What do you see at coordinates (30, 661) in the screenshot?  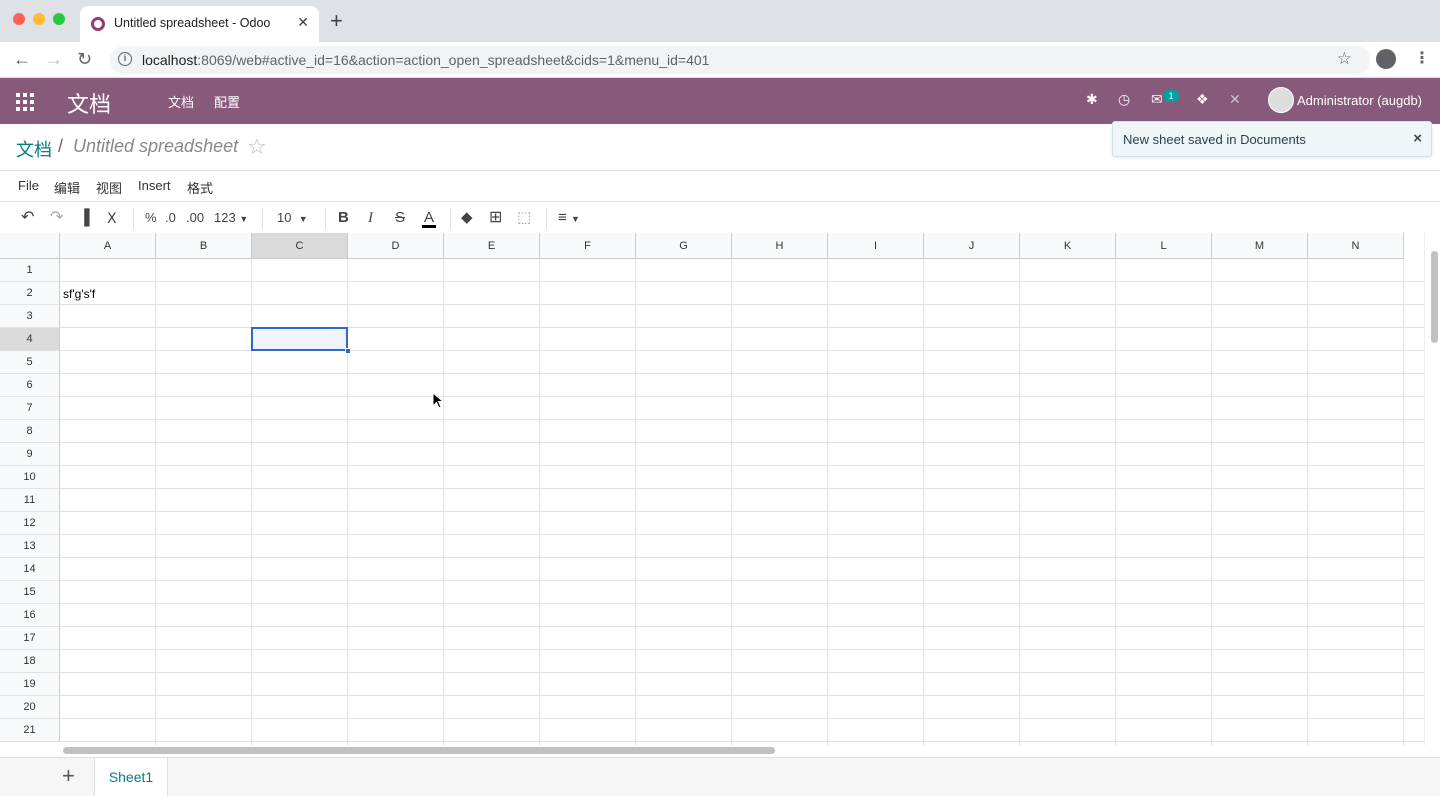 I see `row-header-18: 18` at bounding box center [30, 661].